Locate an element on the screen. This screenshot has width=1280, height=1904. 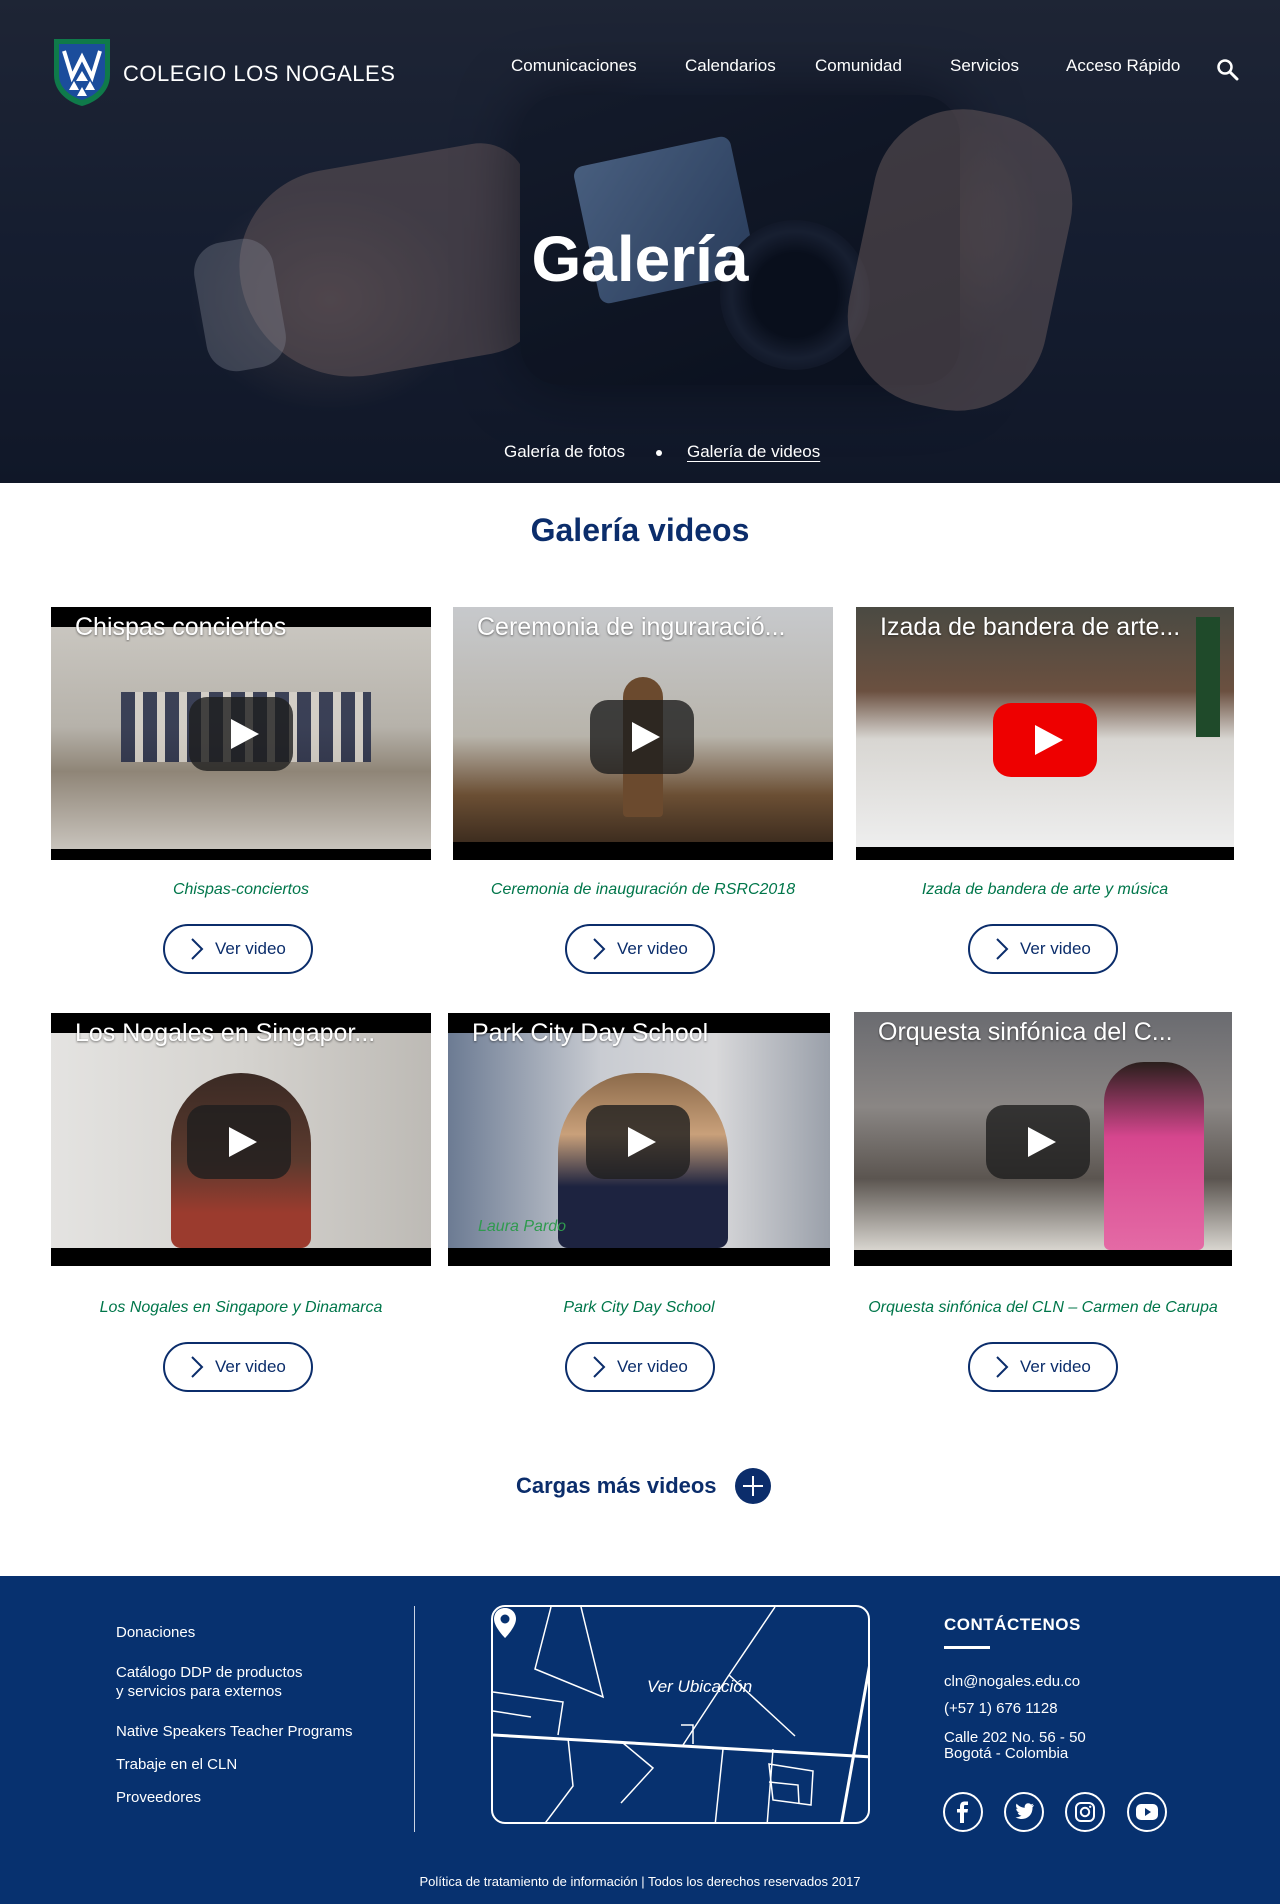
nav-acceso-rapido: Acceso Rápido is located at coordinates (1123, 66).